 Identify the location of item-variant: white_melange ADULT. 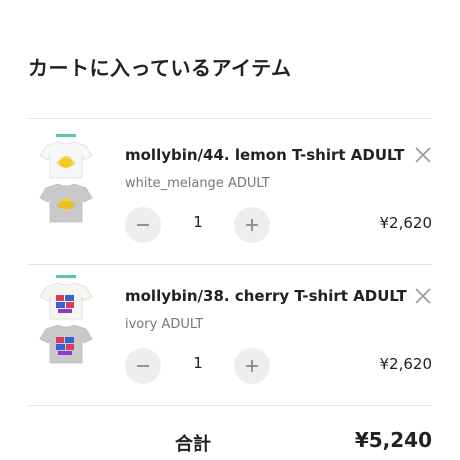
(197, 183).